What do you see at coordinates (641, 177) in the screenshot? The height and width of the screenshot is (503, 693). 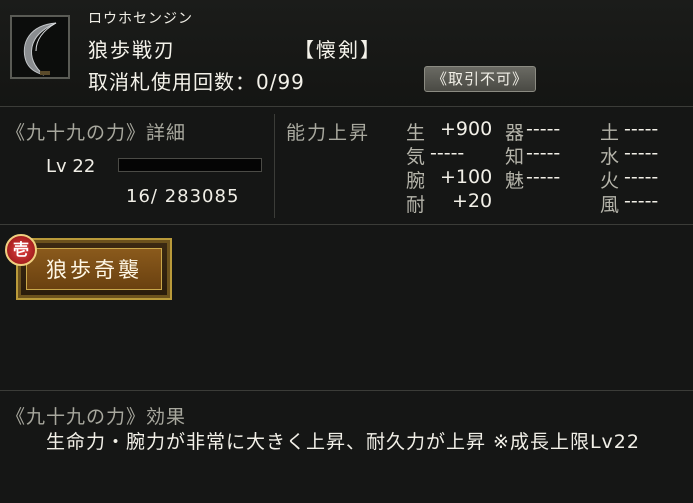 I see `stat-value-fire: -----` at bounding box center [641, 177].